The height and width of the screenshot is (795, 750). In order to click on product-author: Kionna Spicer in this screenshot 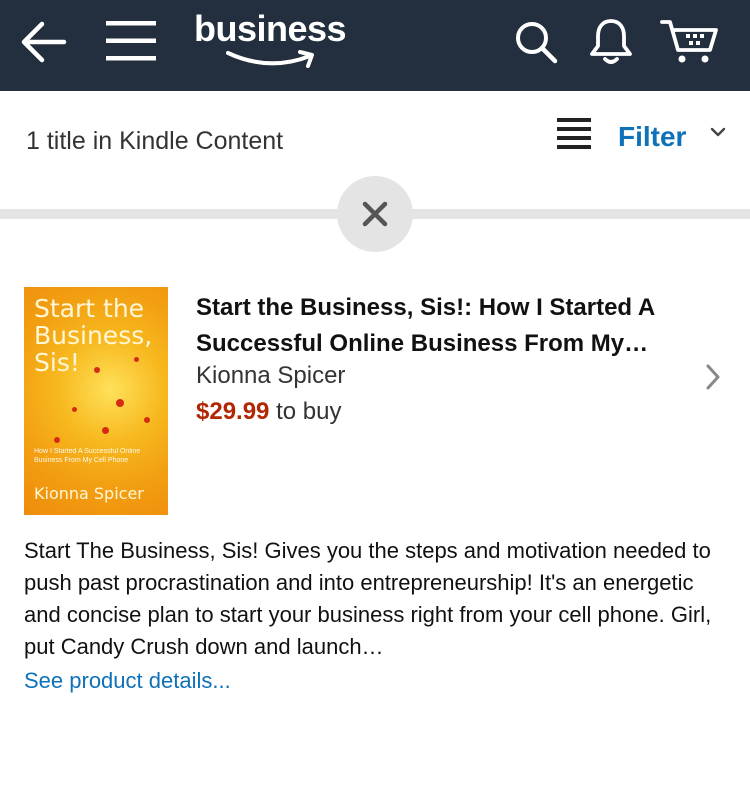, I will do `click(271, 375)`.